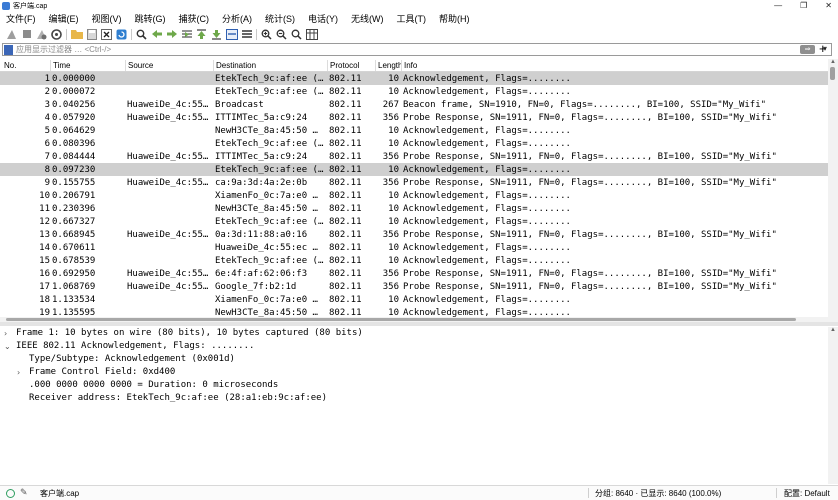 This screenshot has height=500, width=838. What do you see at coordinates (414, 372) in the screenshot?
I see `detail-tree-item: › Frame Control Field: 0xd400` at bounding box center [414, 372].